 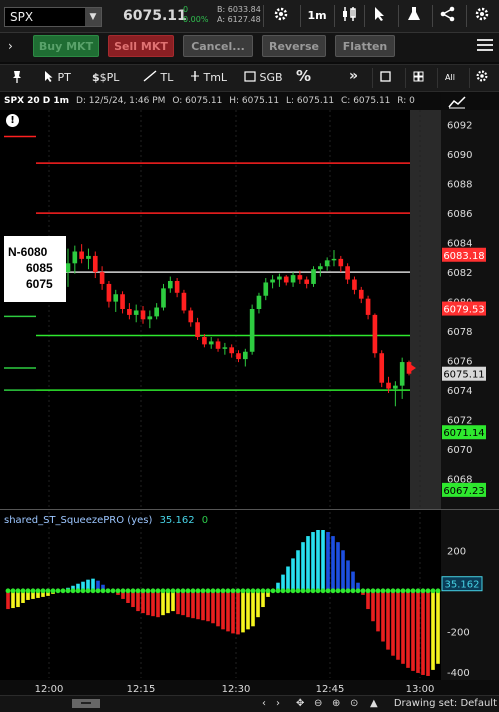 What do you see at coordinates (445, 703) in the screenshot?
I see `drawing-set-label: Drawing set: Default` at bounding box center [445, 703].